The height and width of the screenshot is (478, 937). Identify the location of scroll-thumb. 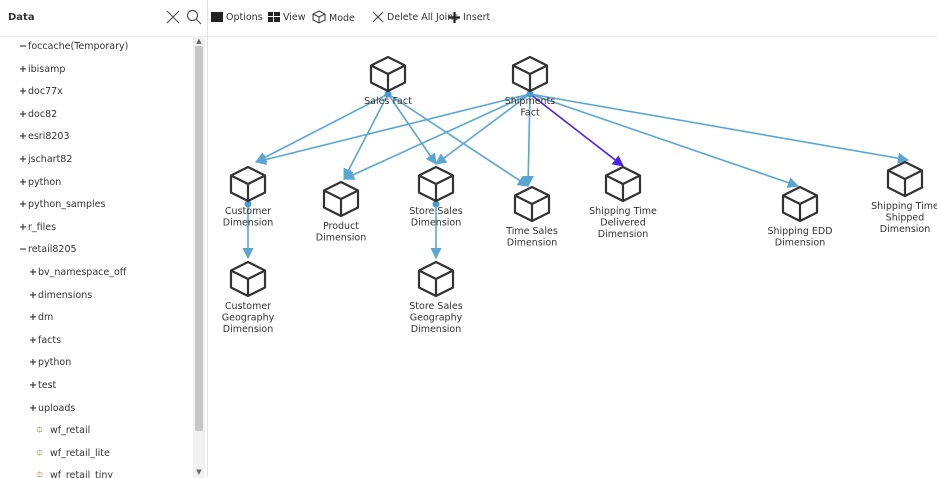
(199, 238).